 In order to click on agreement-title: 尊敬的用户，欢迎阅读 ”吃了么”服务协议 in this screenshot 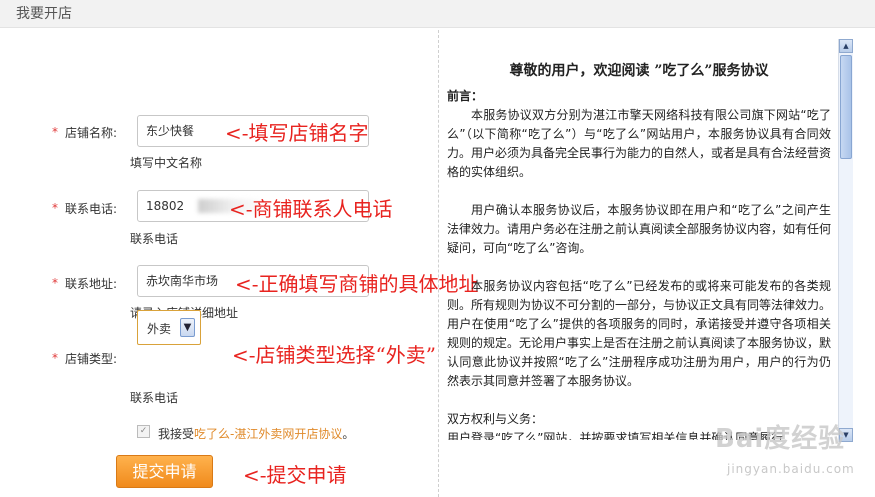, I will do `click(639, 71)`.